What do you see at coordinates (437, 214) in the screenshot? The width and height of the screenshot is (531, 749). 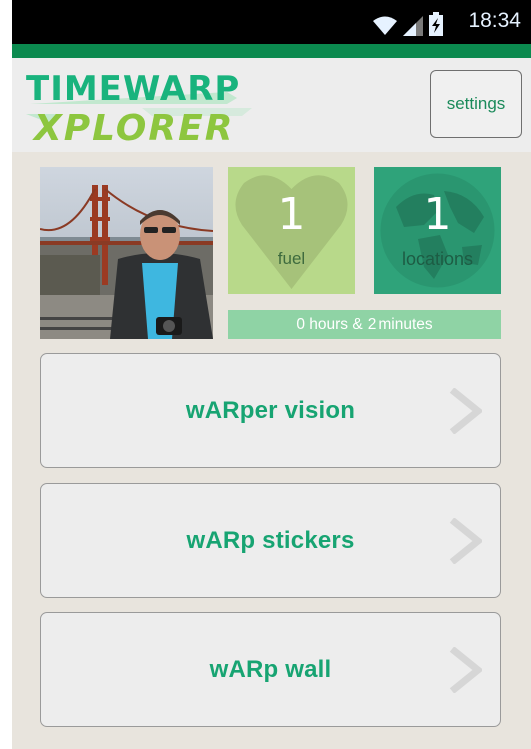 I see `locations-count: 1` at bounding box center [437, 214].